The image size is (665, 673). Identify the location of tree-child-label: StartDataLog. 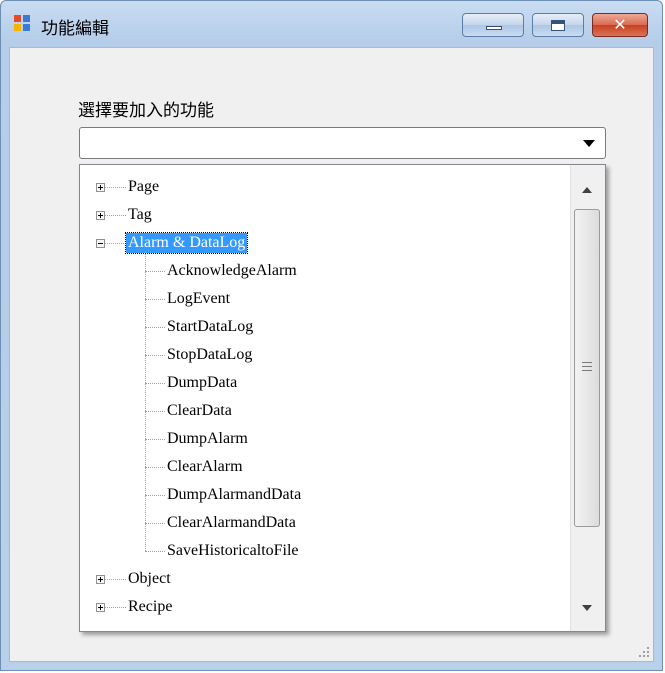
(210, 327).